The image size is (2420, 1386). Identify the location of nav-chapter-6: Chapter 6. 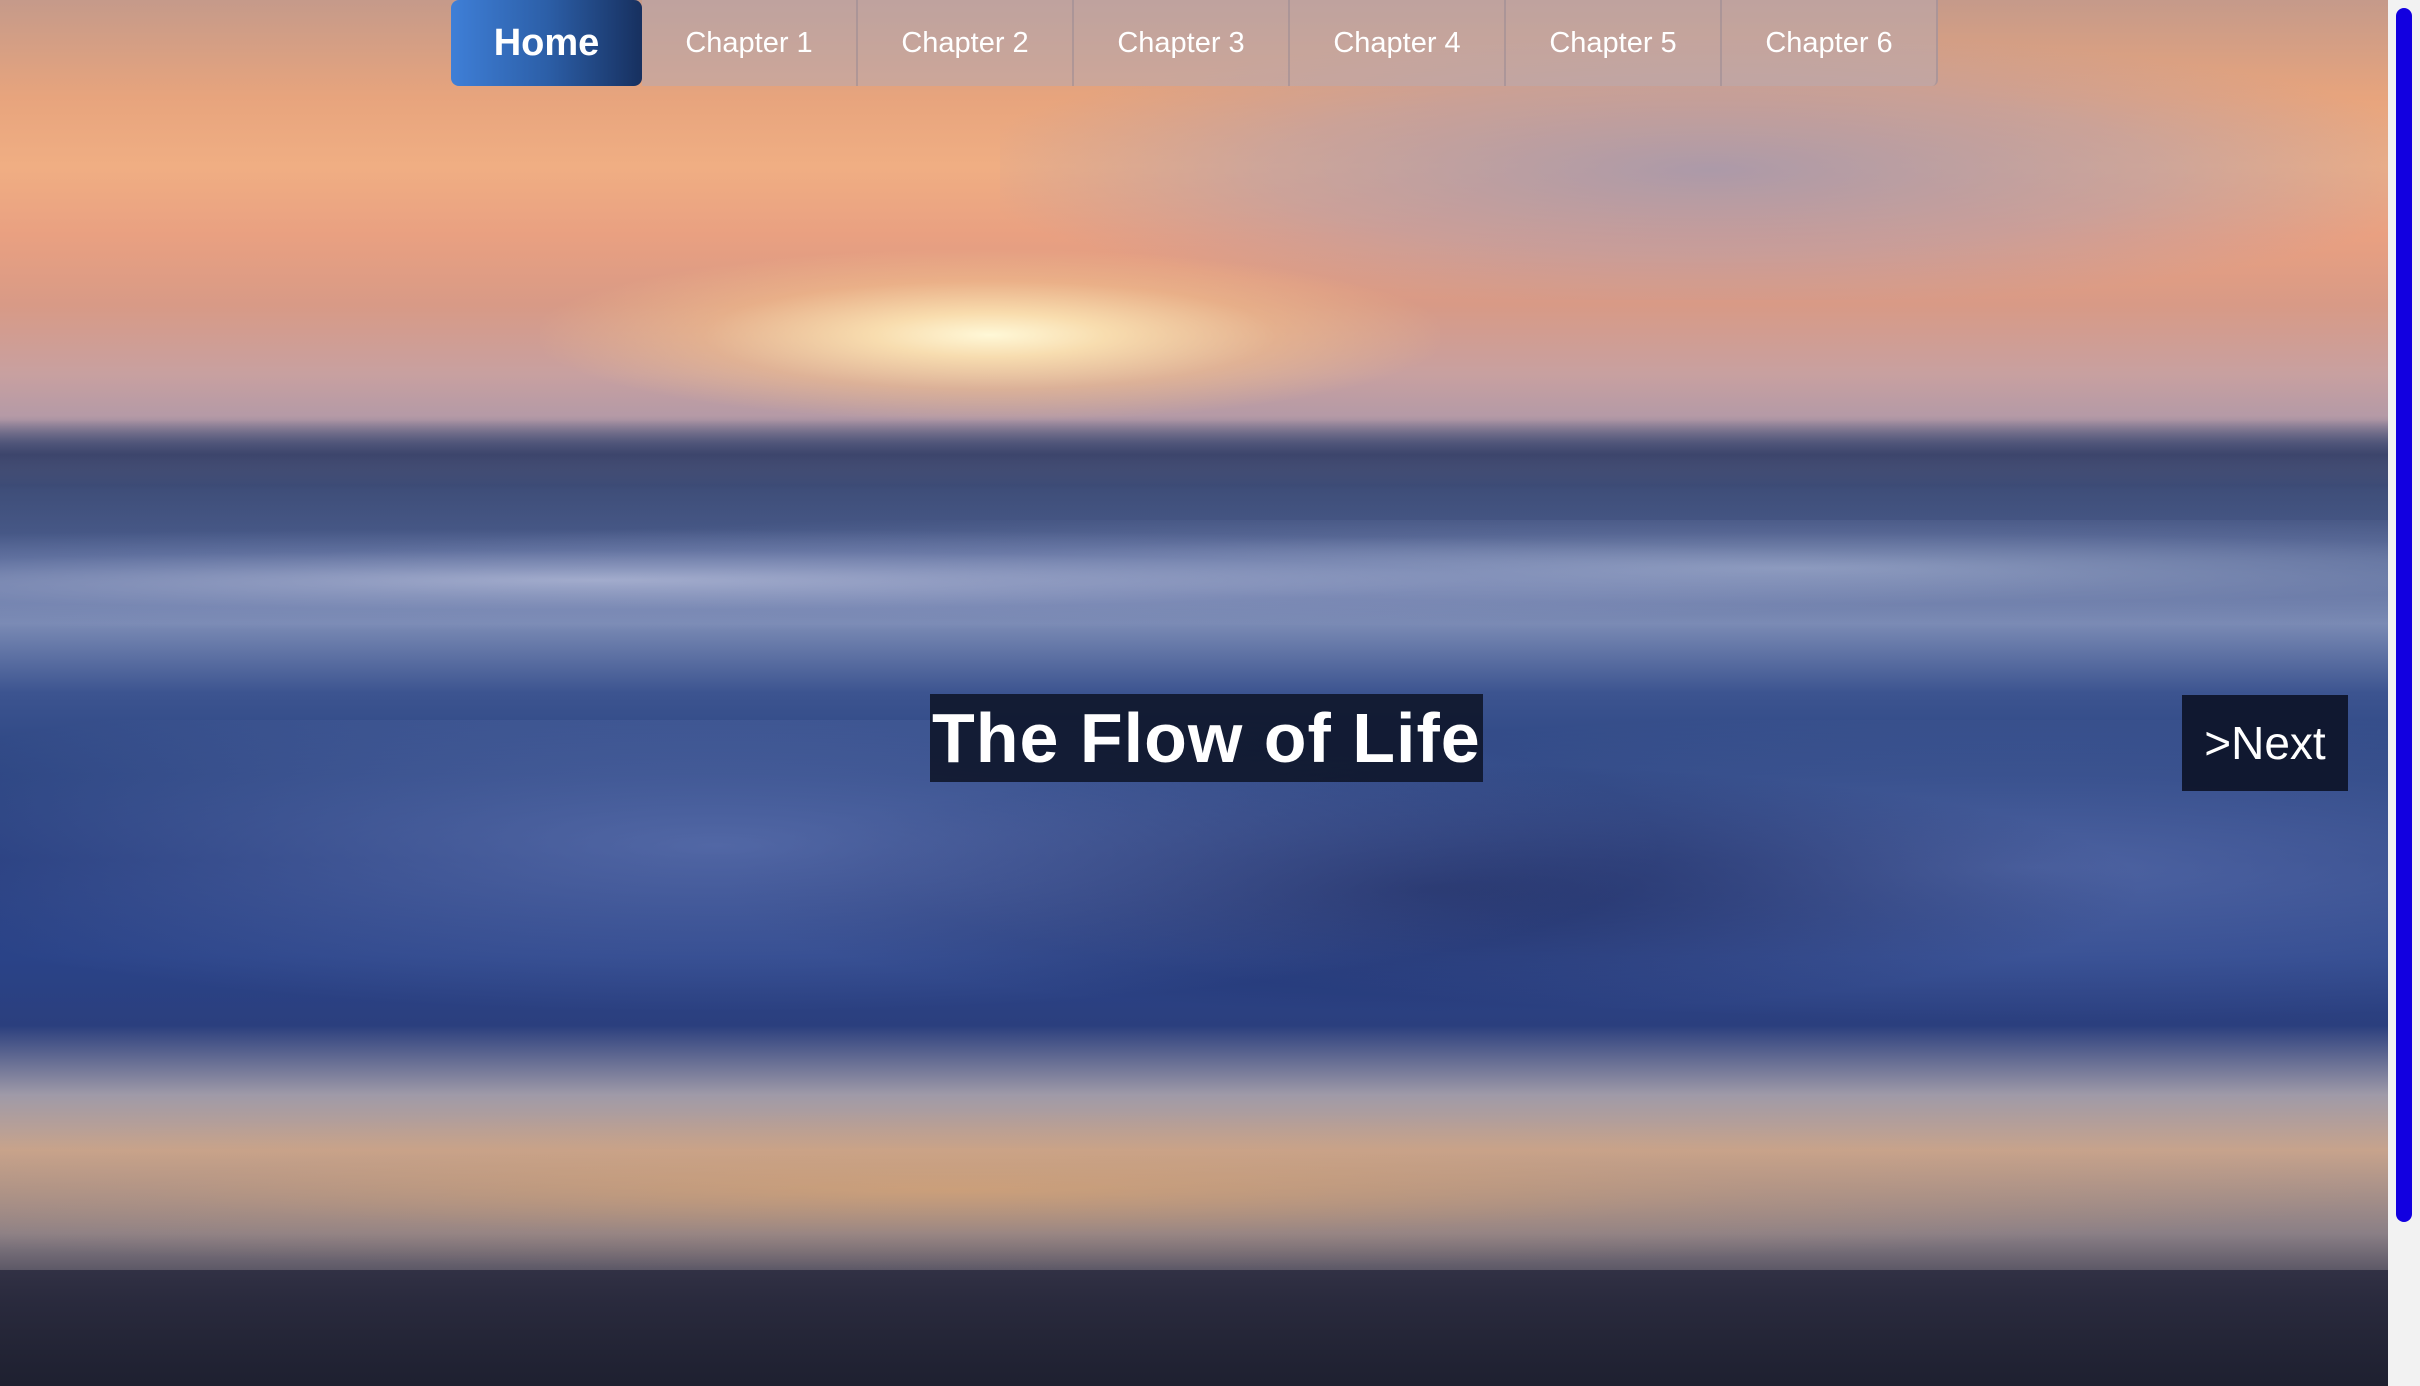
(1830, 43).